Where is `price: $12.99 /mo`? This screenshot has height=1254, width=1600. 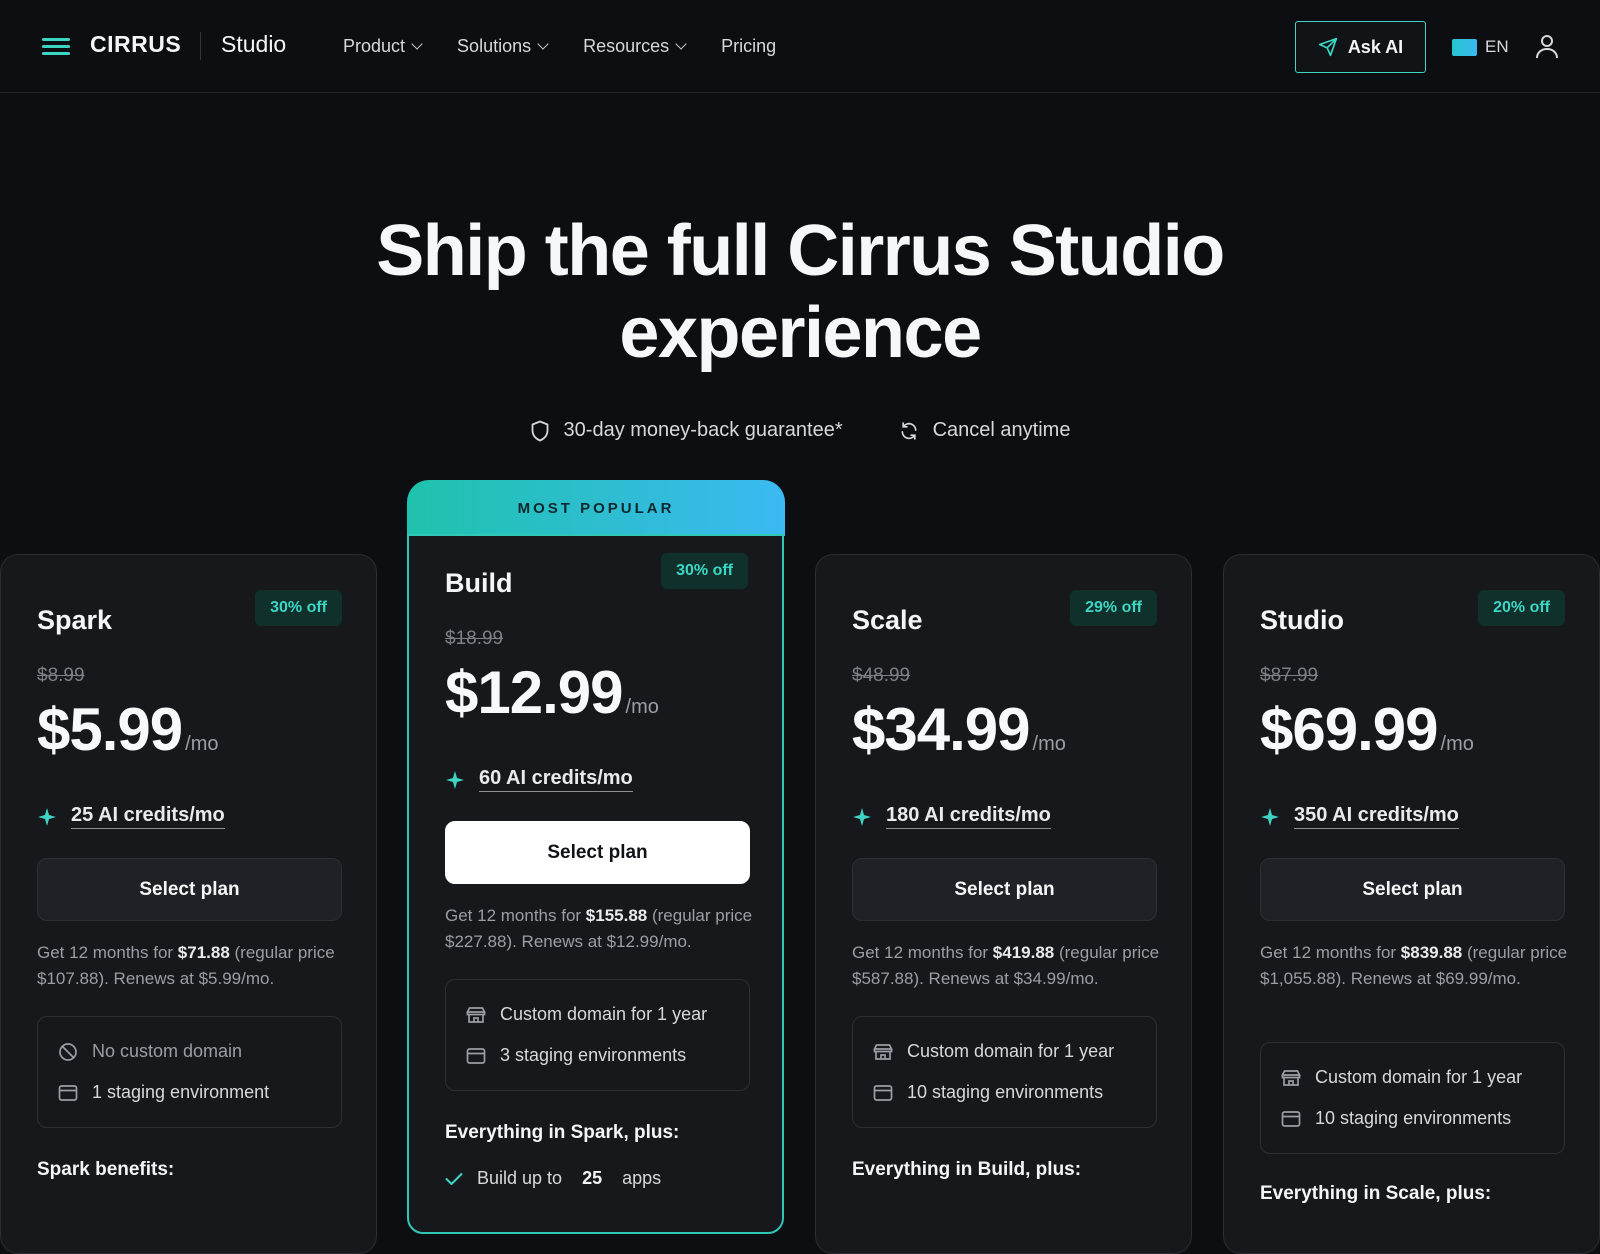
price: $12.99 /mo is located at coordinates (552, 692).